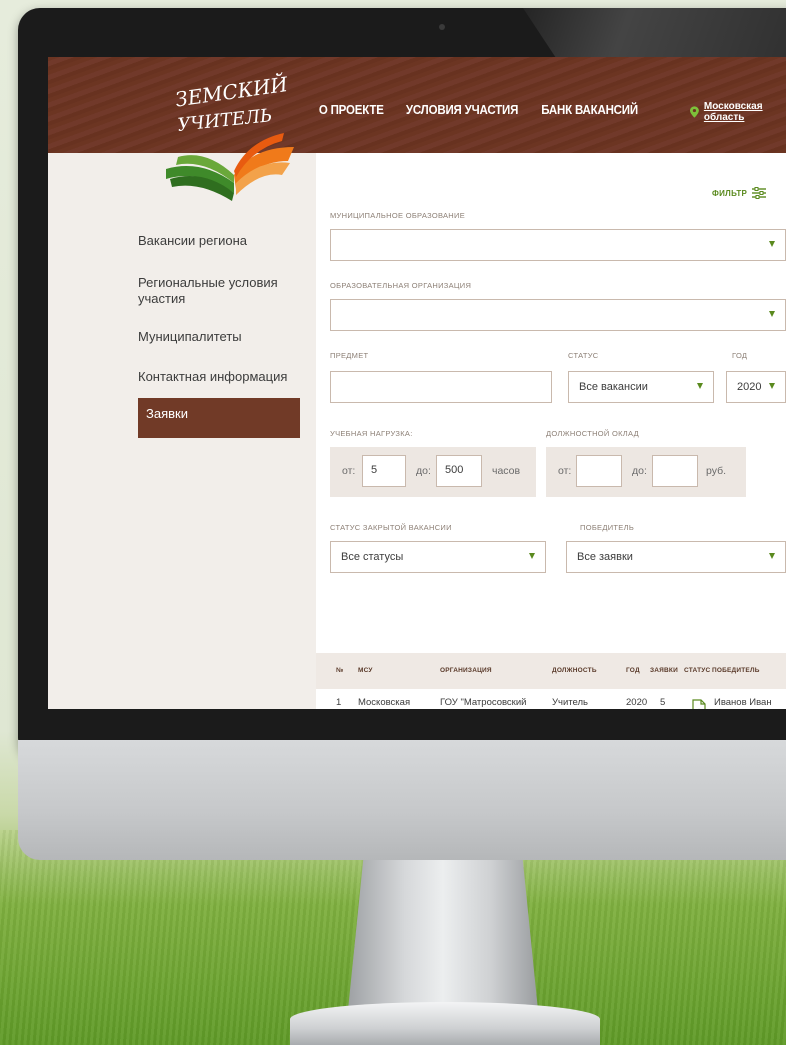 The width and height of the screenshot is (786, 1045). I want to click on column-header: ДОЛЖНОСТЬ, so click(574, 670).